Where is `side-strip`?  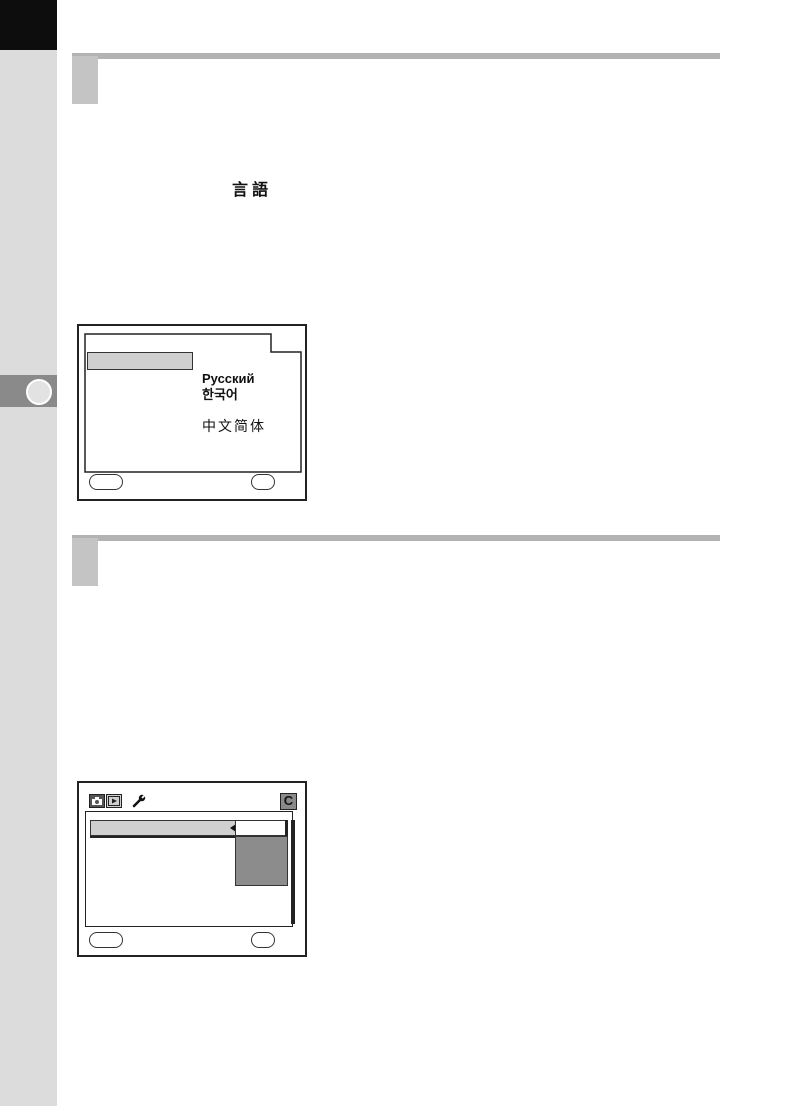
side-strip is located at coordinates (28, 553).